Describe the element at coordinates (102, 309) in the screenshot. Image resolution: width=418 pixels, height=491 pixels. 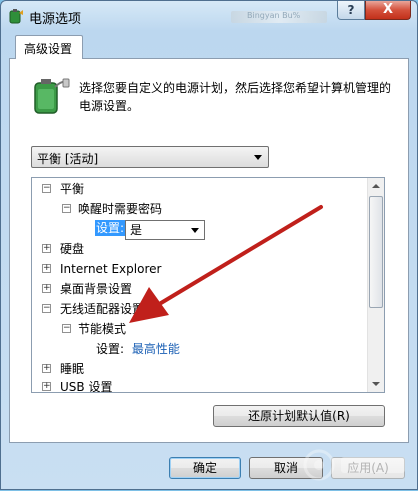
I see `tree-item-label: 无线适配器设置` at that location.